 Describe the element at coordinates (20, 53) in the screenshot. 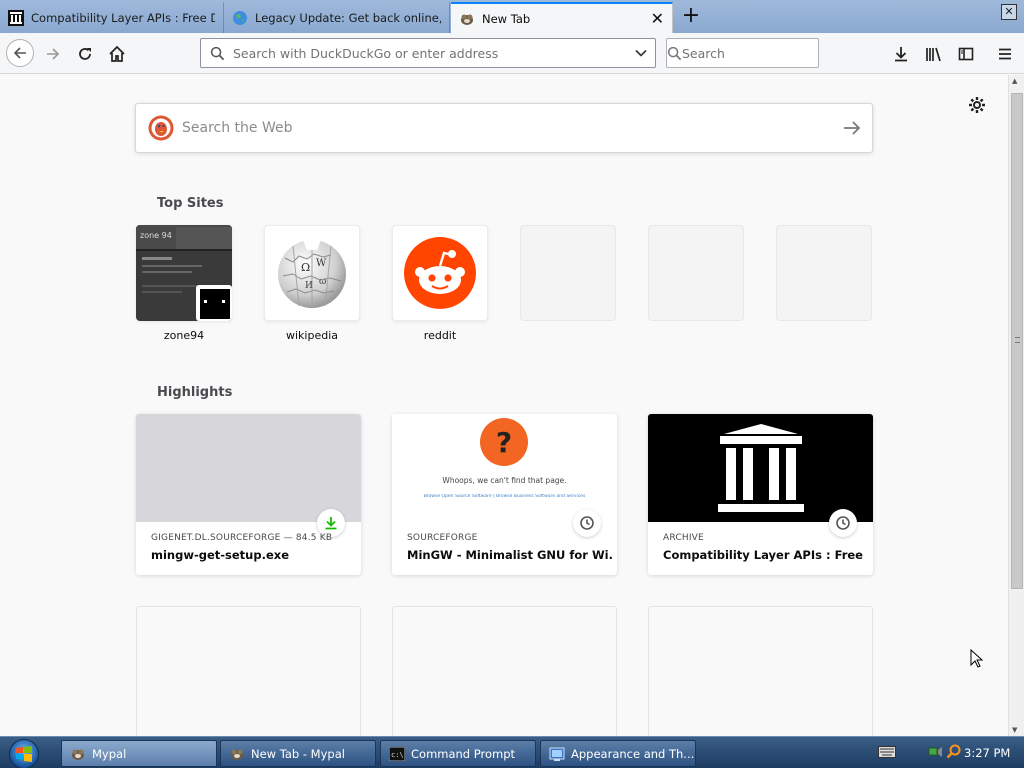

I see `back-button` at that location.